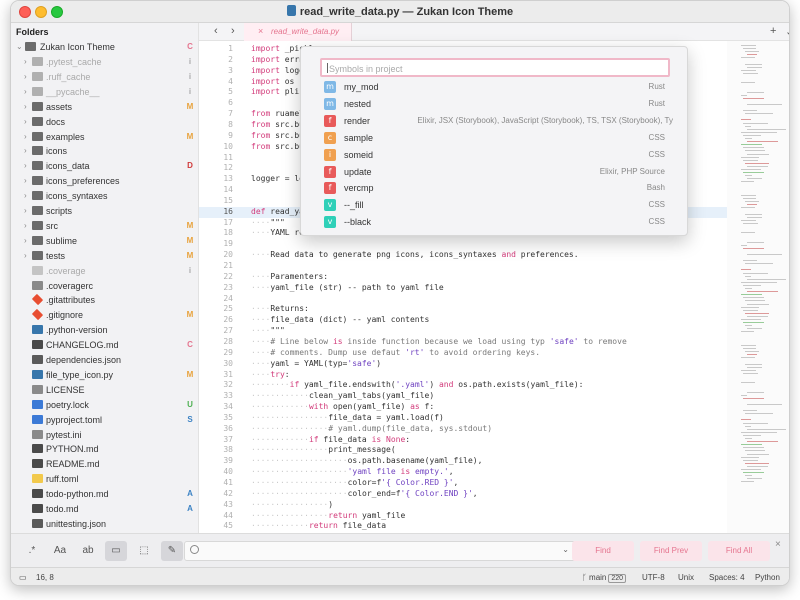 The image size is (800, 600). What do you see at coordinates (565, 549) in the screenshot?
I see `find-history-dropdown-icon: ⌄` at bounding box center [565, 549].